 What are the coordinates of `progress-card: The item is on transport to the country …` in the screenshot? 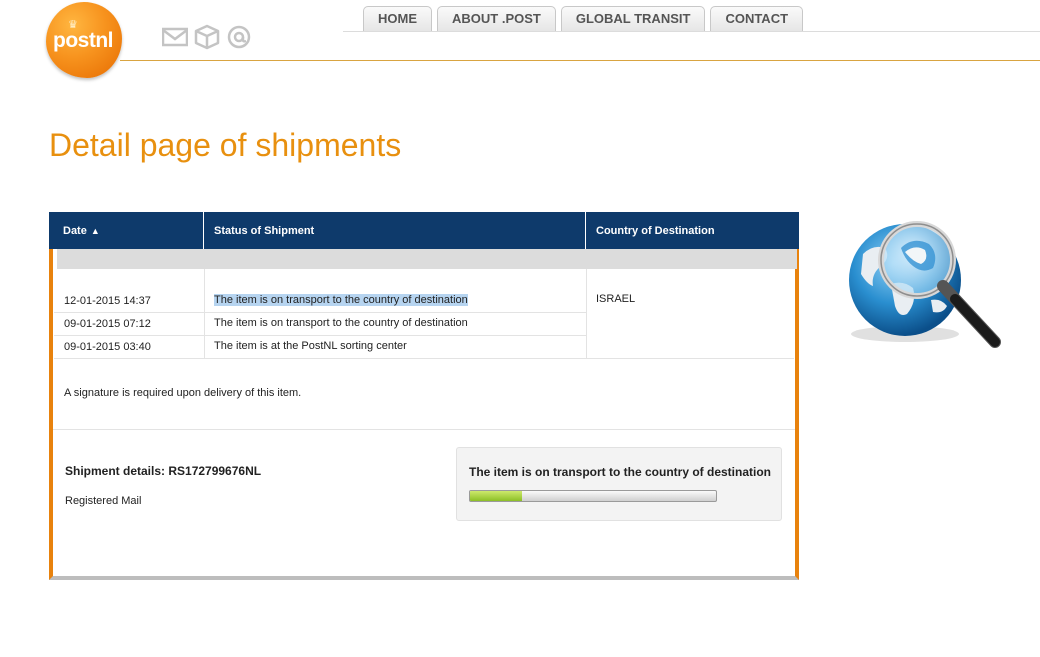 It's located at (619, 484).